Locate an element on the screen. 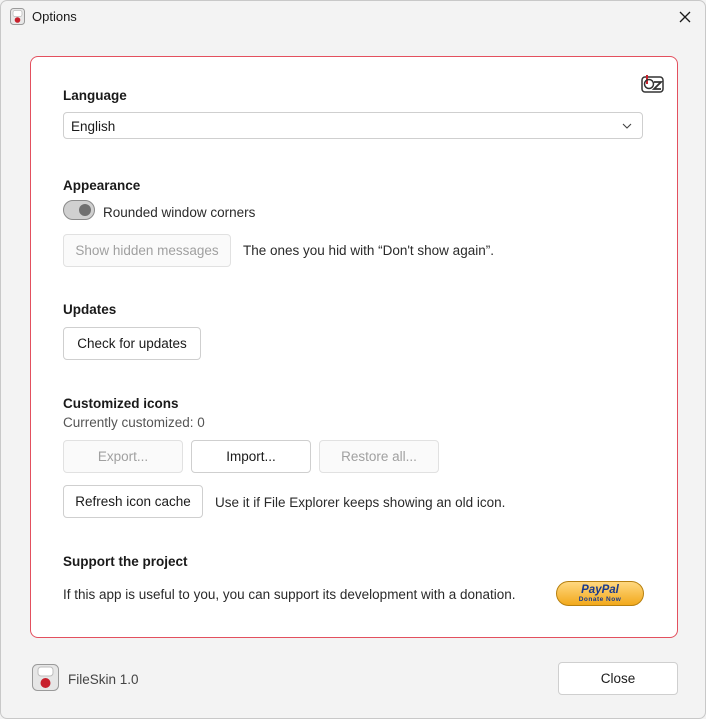 This screenshot has height=719, width=706. chevron-down-icon is located at coordinates (627, 126).